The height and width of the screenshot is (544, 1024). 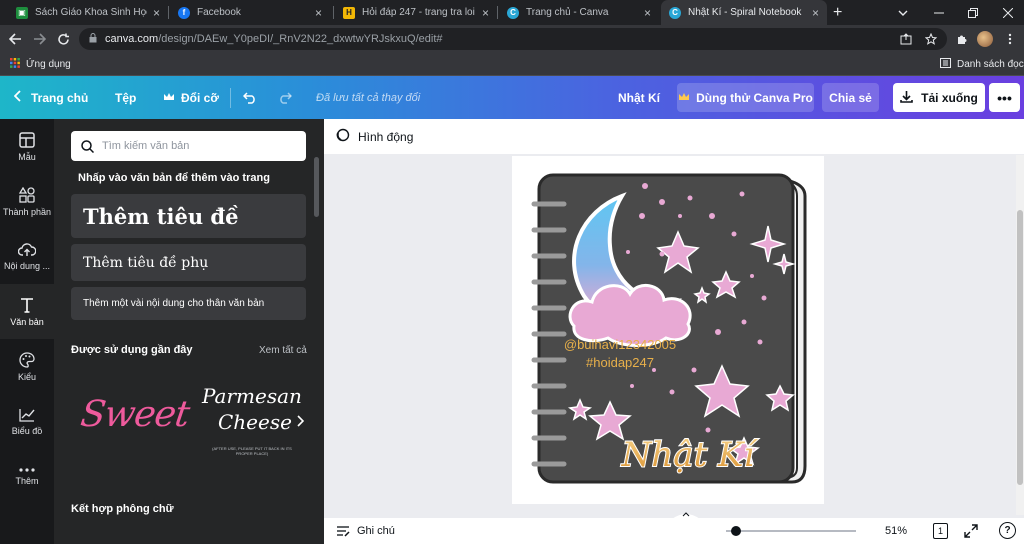 What do you see at coordinates (639, 97) in the screenshot?
I see `doc-title: Nhật Kí` at bounding box center [639, 97].